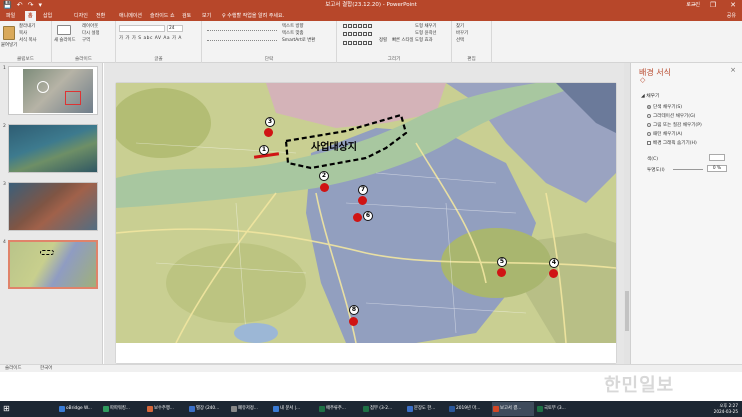  I want to click on list-buttons-row, so click(242, 28).